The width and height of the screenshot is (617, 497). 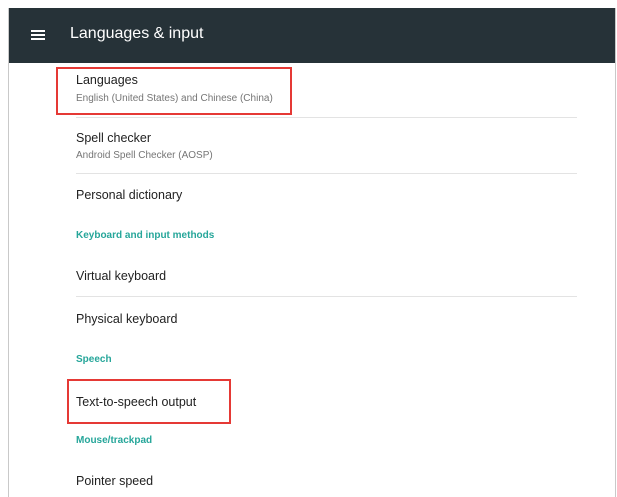 What do you see at coordinates (312, 35) in the screenshot?
I see `app-bar: Languages & input` at bounding box center [312, 35].